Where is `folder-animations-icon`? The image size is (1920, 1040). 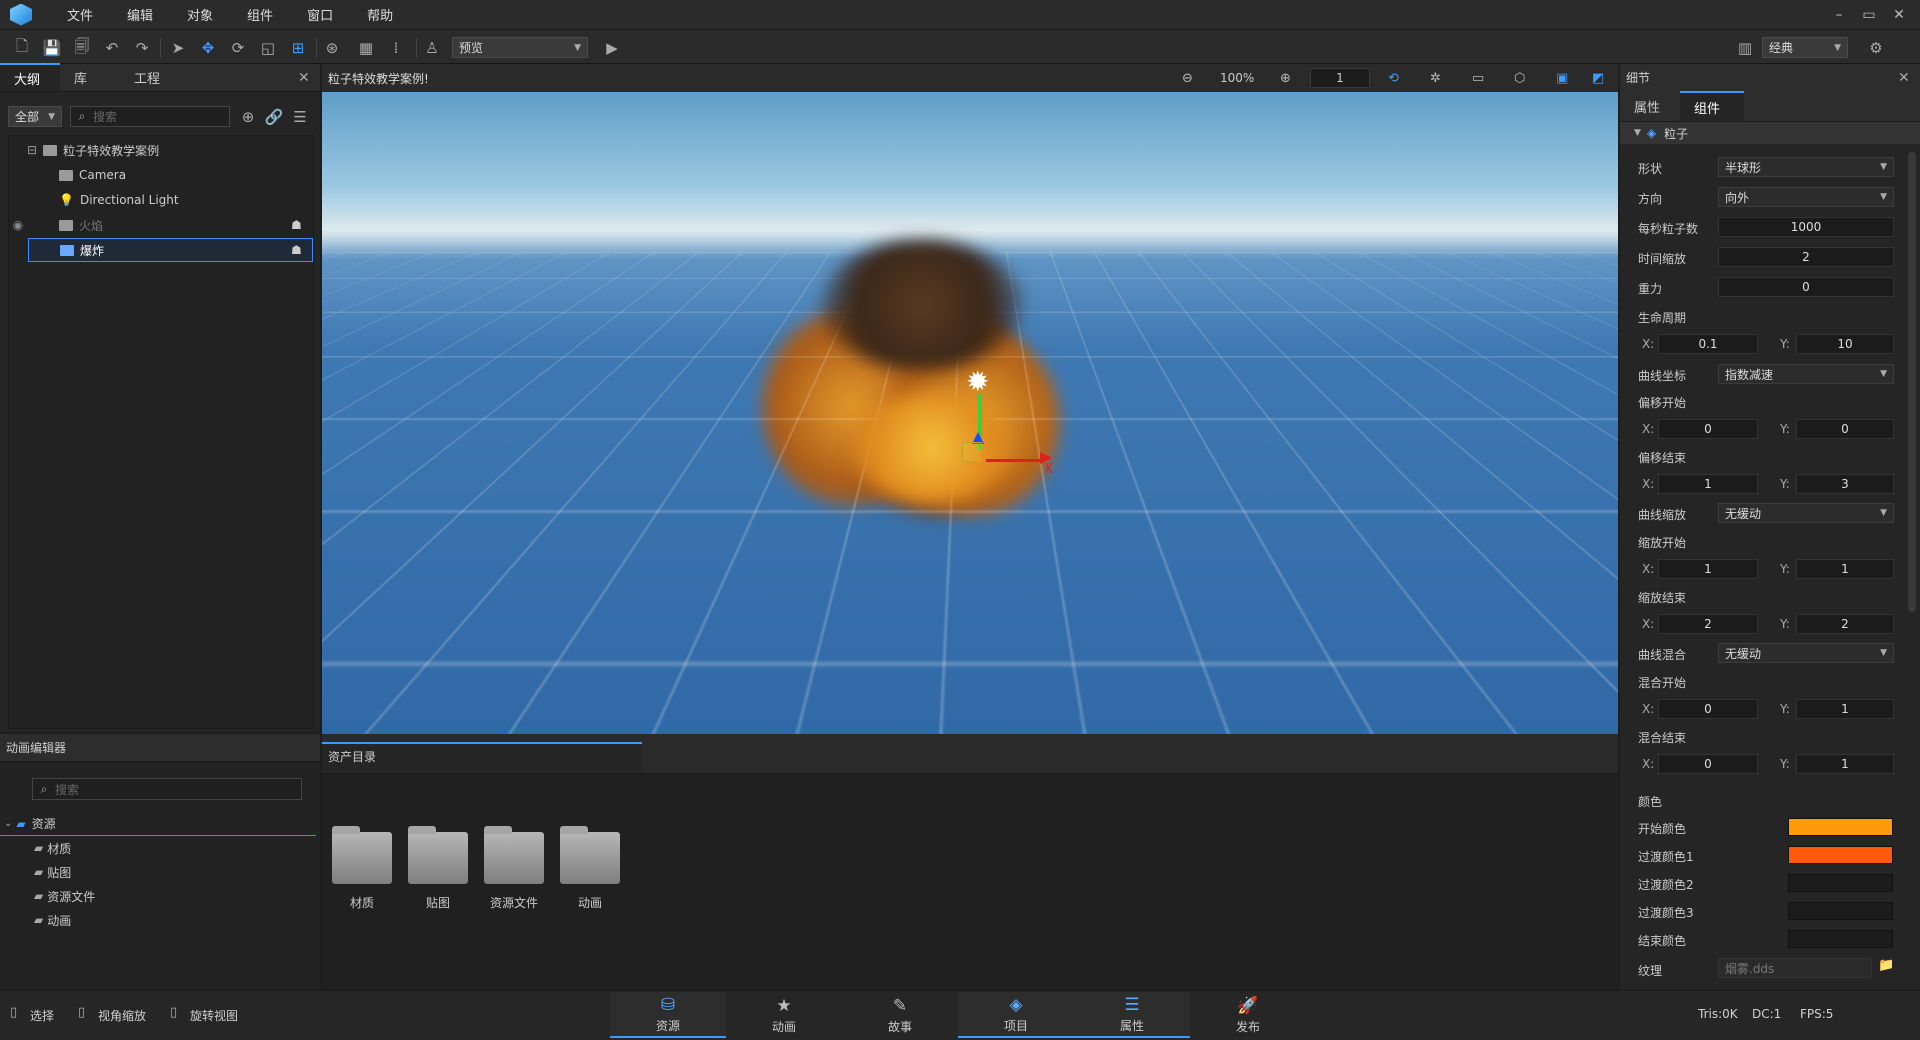
folder-animations-icon is located at coordinates (590, 858).